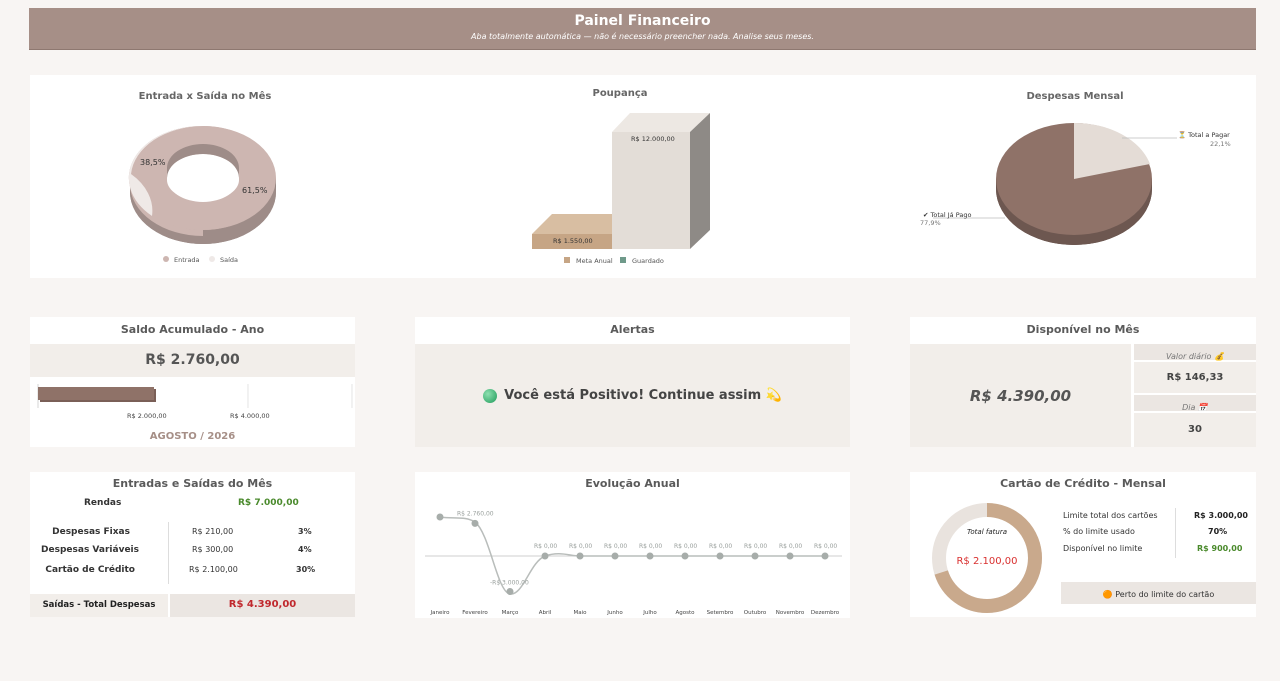 The width and height of the screenshot is (1280, 681). I want to click on valor-diario-label-box: Valor diário 💰, so click(1195, 352).